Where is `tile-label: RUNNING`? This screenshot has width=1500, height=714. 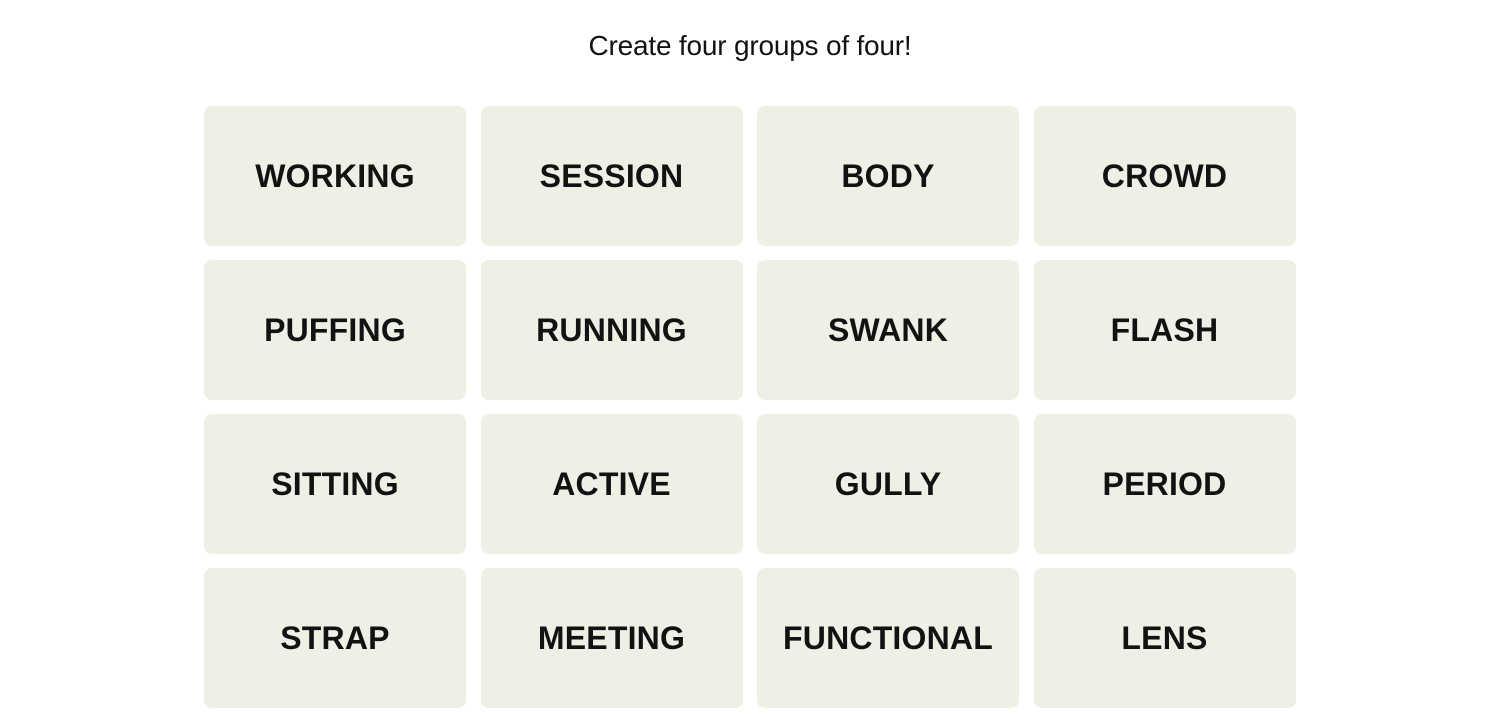
tile-label: RUNNING is located at coordinates (611, 329).